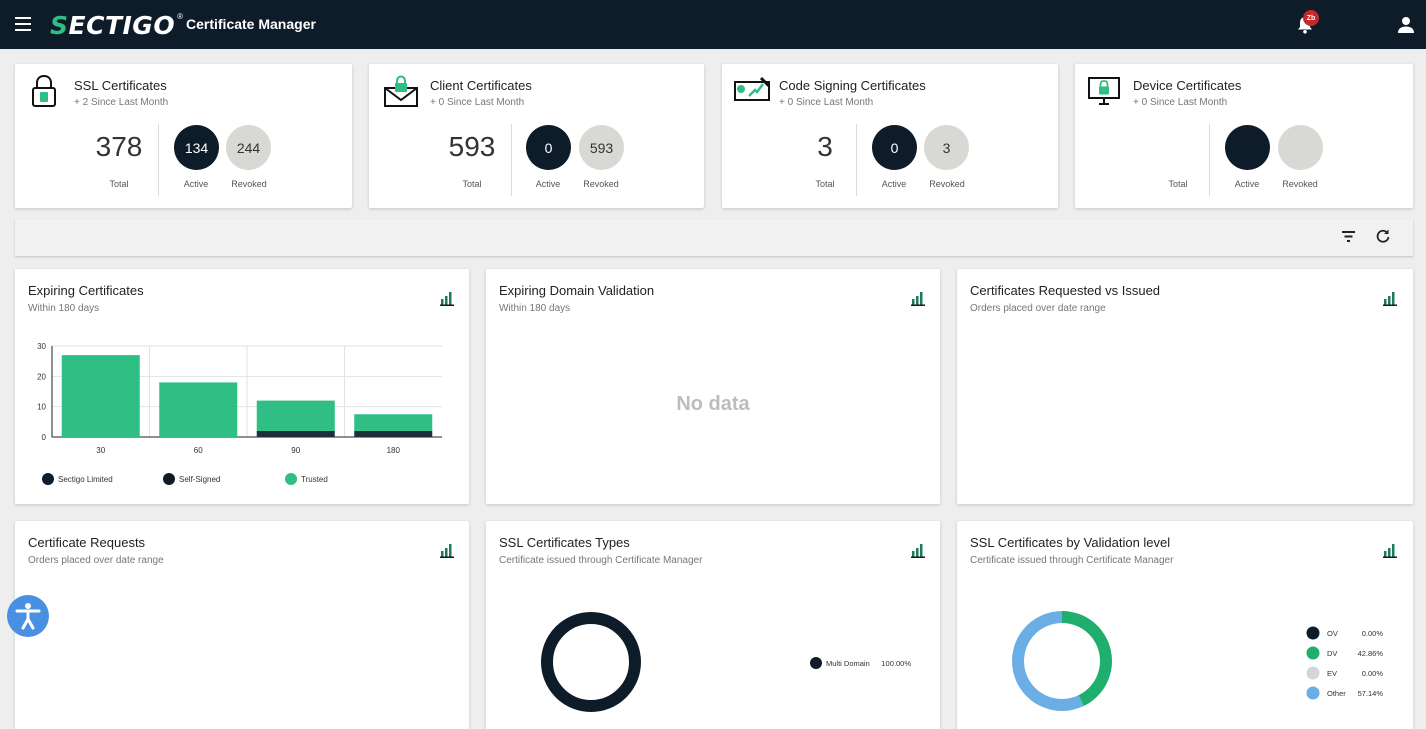  What do you see at coordinates (1065, 290) in the screenshot?
I see `widget-title: Certificates Requested vs Issued` at bounding box center [1065, 290].